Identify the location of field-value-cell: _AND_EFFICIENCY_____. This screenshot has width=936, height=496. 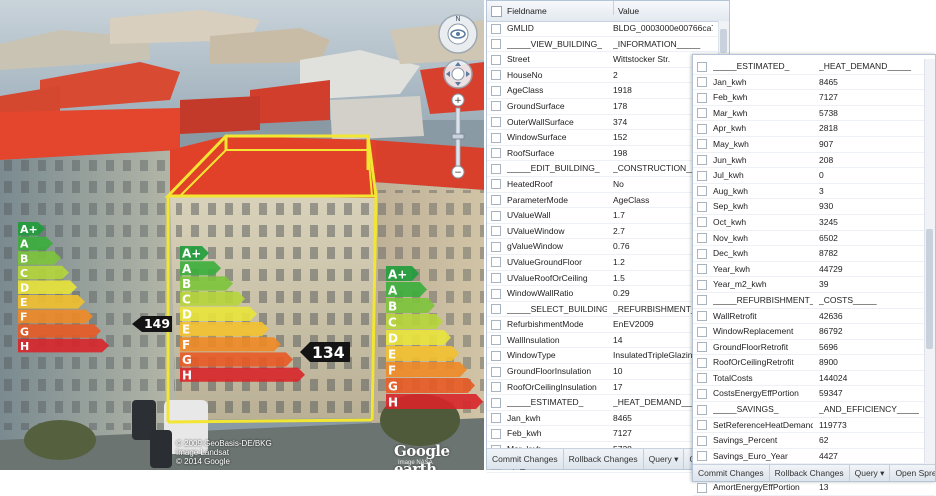
(869, 409).